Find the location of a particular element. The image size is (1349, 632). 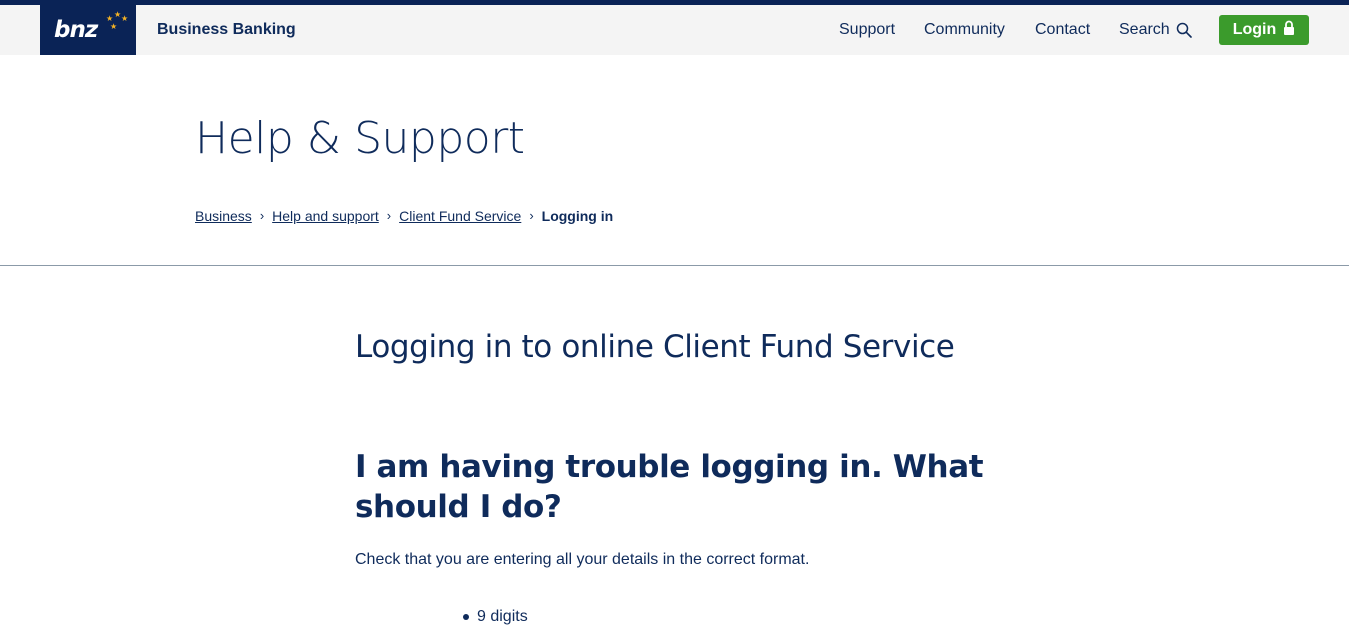

breadcrumb-help-and-support: Help and support is located at coordinates (325, 216).